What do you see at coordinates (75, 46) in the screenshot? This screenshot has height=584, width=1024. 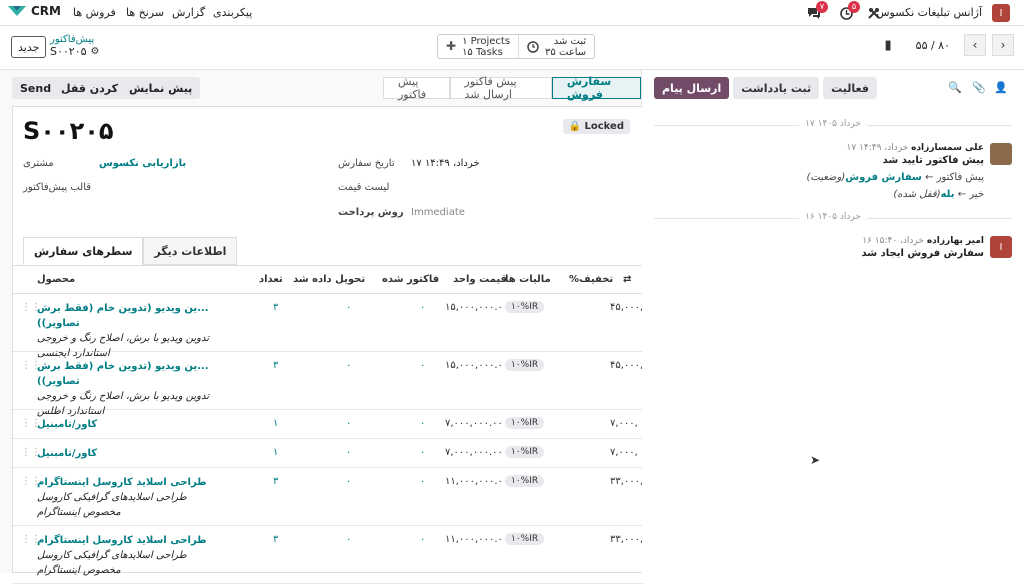 I see `breadcrumb: پیش‌فاکتور S۰۰۲۰۵ ⚙` at bounding box center [75, 46].